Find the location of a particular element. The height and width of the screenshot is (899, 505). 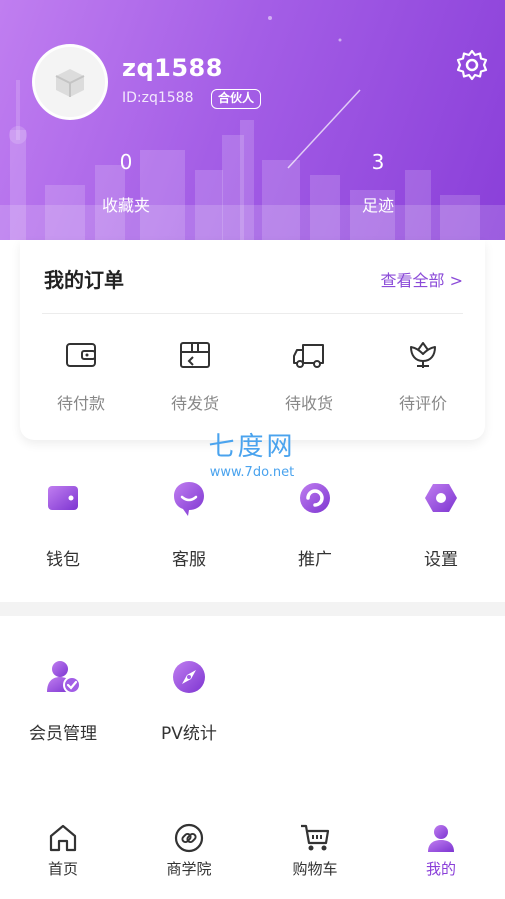

avatar-placeholder-icon is located at coordinates (70, 83).